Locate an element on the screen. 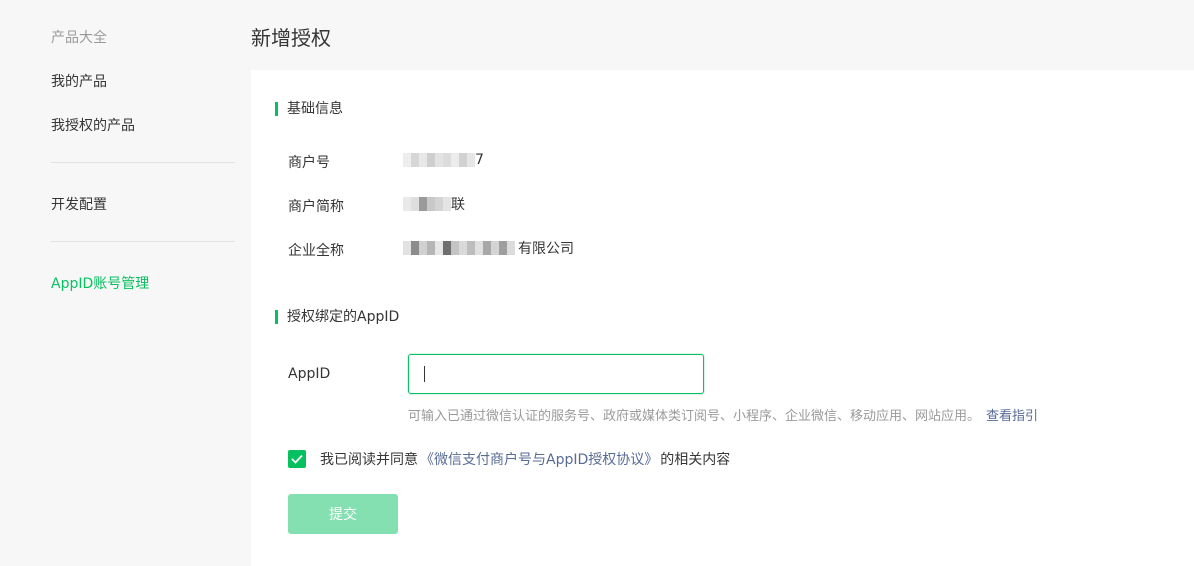 The height and width of the screenshot is (566, 1194). sidebar-item-my-products: 我的产品 is located at coordinates (79, 81).